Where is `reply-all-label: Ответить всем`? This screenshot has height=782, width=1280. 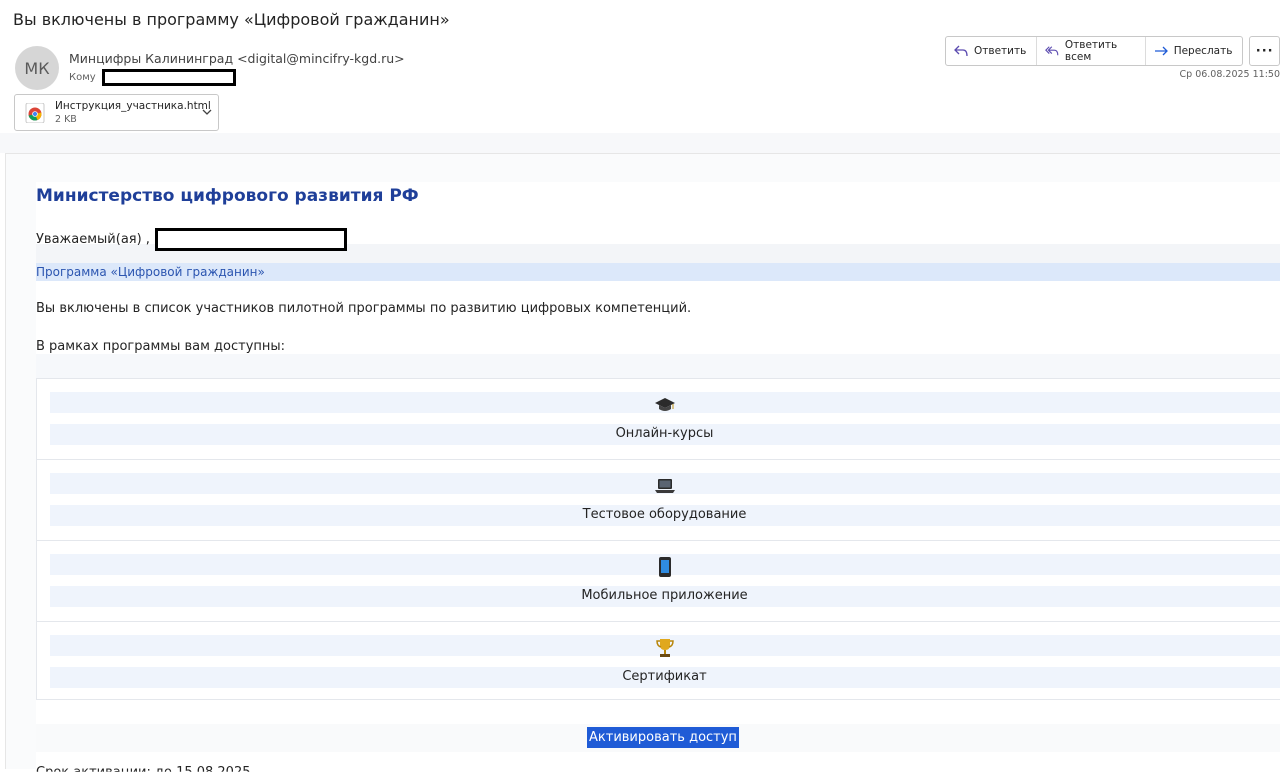
reply-all-label: Ответить всем is located at coordinates (1091, 51).